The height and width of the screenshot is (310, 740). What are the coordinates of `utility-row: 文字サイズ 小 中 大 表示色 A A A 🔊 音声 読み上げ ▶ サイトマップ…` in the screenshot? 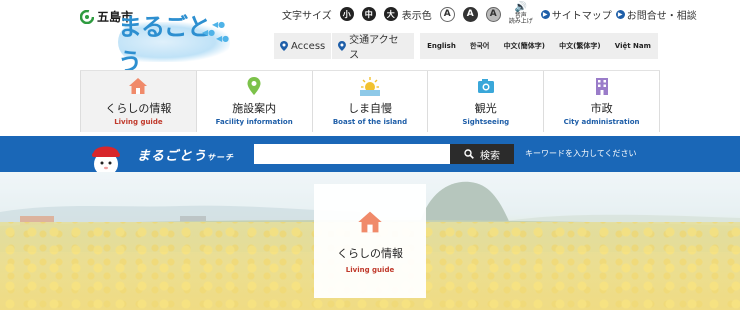 It's located at (489, 14).